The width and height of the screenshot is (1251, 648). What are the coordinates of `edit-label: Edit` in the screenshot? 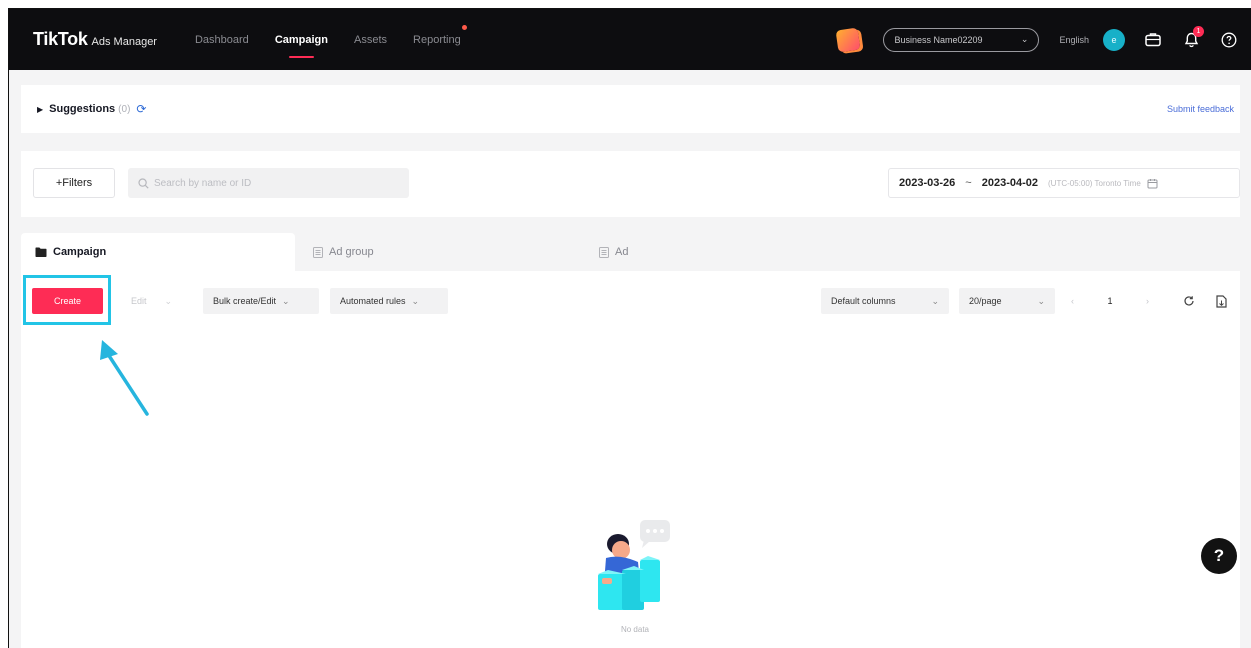 It's located at (139, 301).